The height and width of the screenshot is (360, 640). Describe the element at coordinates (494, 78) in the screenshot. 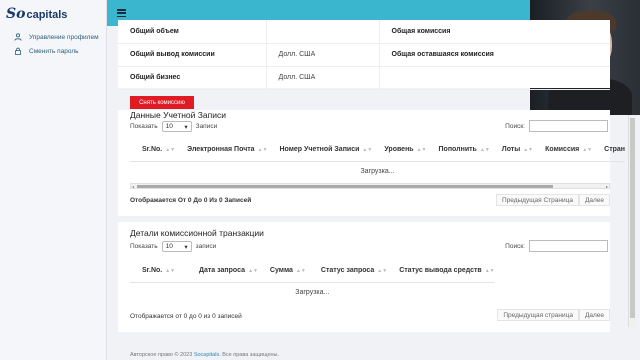

I see `summary-label` at that location.